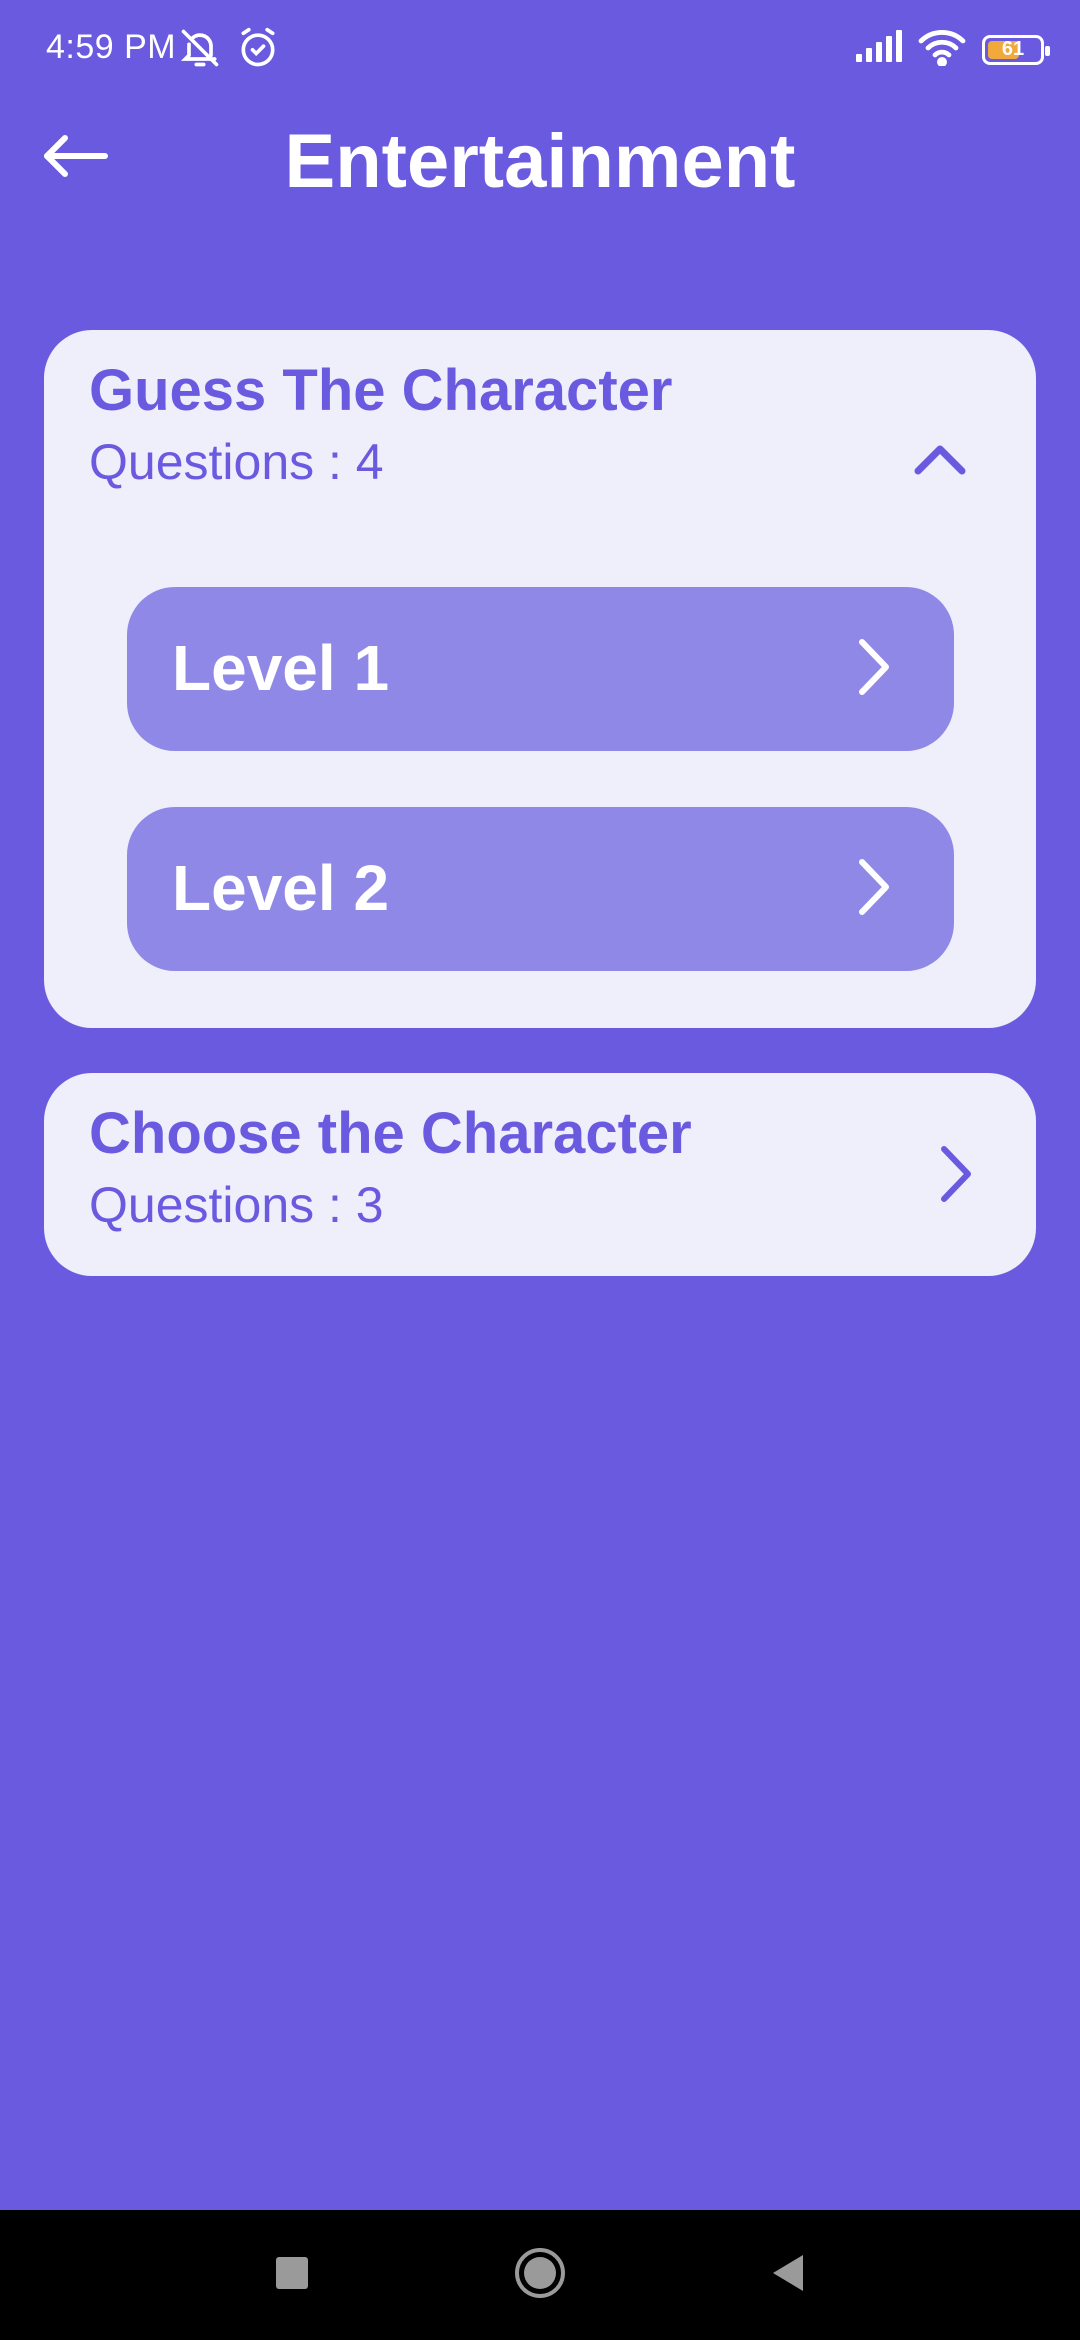  I want to click on system-nav-bar, so click(540, 2275).